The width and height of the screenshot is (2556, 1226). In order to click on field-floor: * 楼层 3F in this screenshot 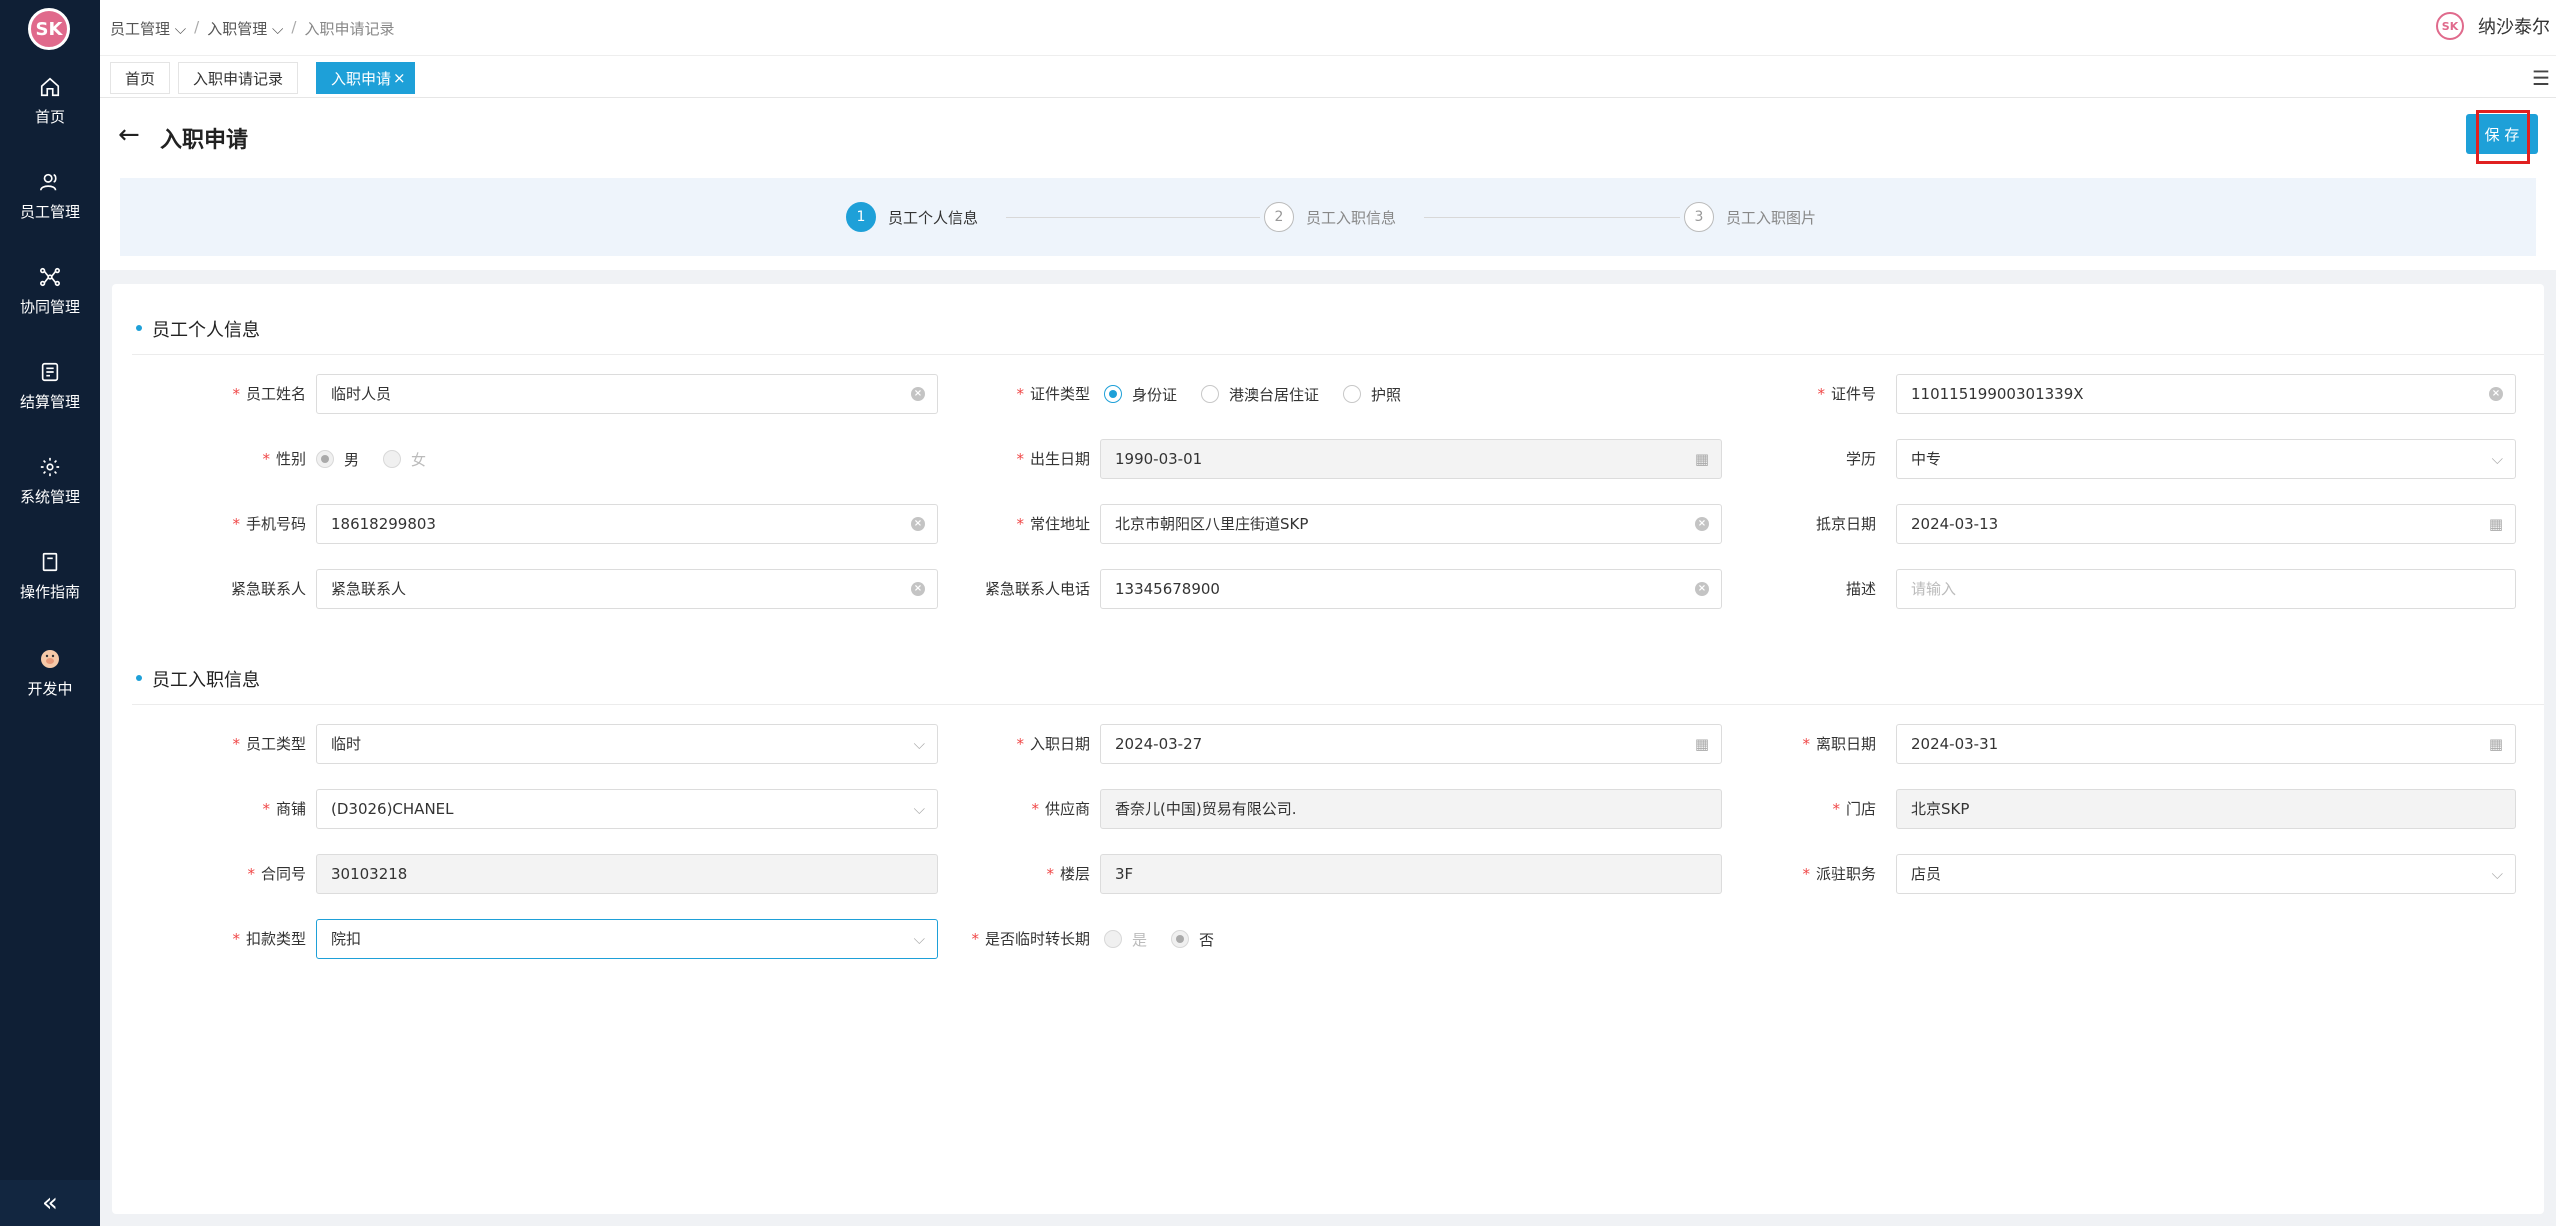, I will do `click(1338, 874)`.